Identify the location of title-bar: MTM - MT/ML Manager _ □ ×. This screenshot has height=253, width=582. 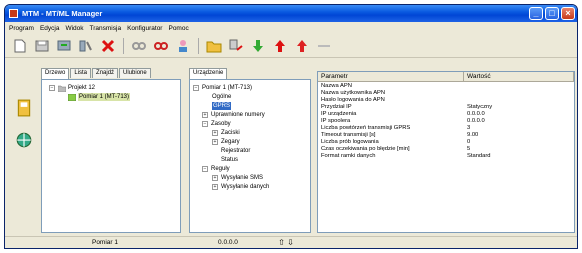
(291, 13).